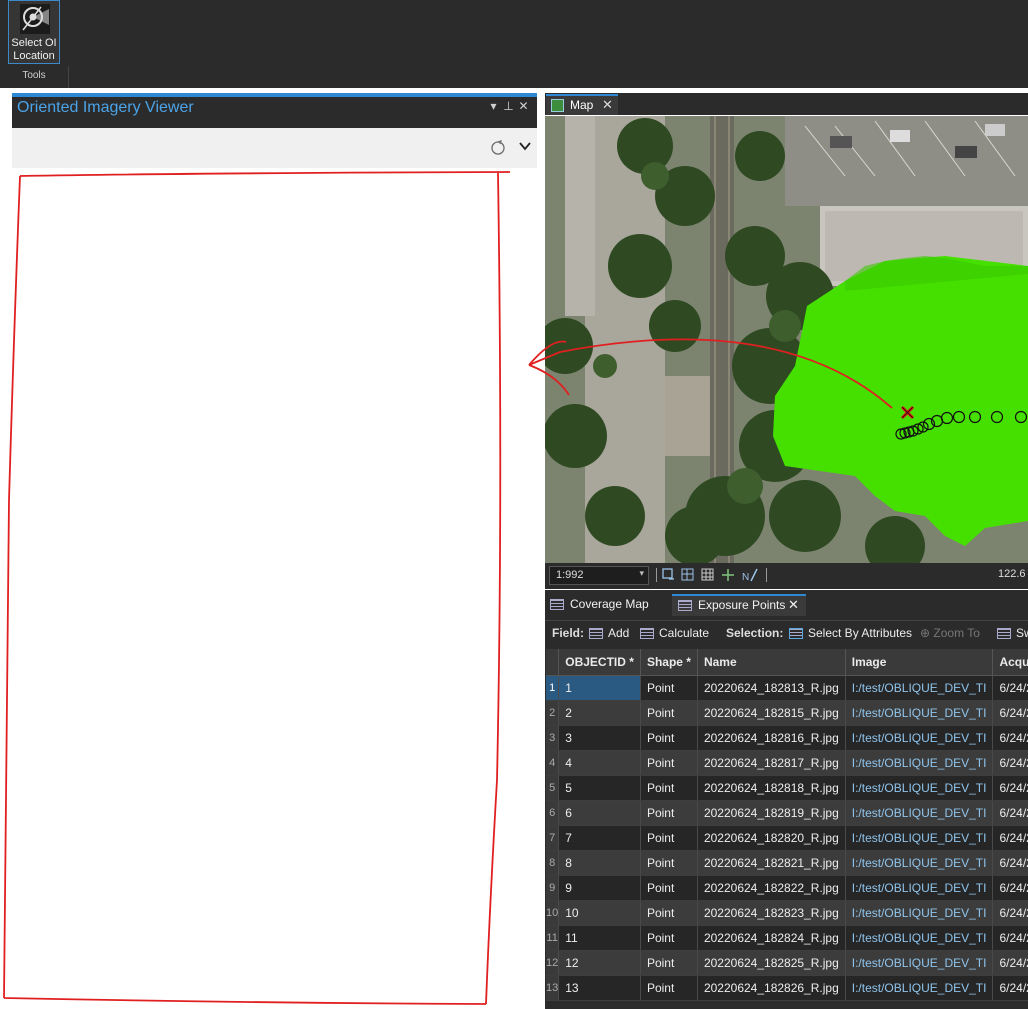  Describe the element at coordinates (707, 574) in the screenshot. I see `table-grid-icon` at that location.